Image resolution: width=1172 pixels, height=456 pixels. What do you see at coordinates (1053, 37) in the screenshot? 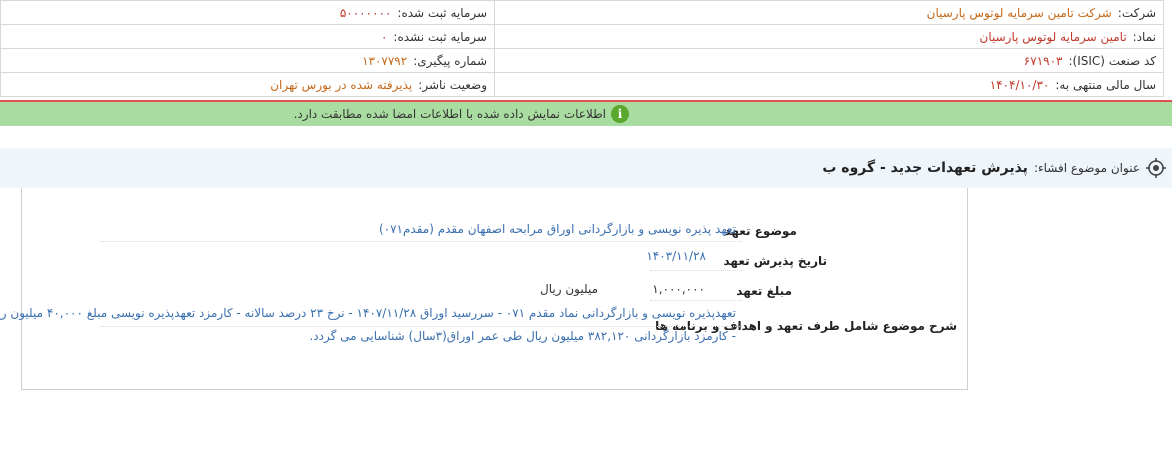
I see `symbol-value: تامین سرمایه لوتوس پارسیان` at bounding box center [1053, 37].